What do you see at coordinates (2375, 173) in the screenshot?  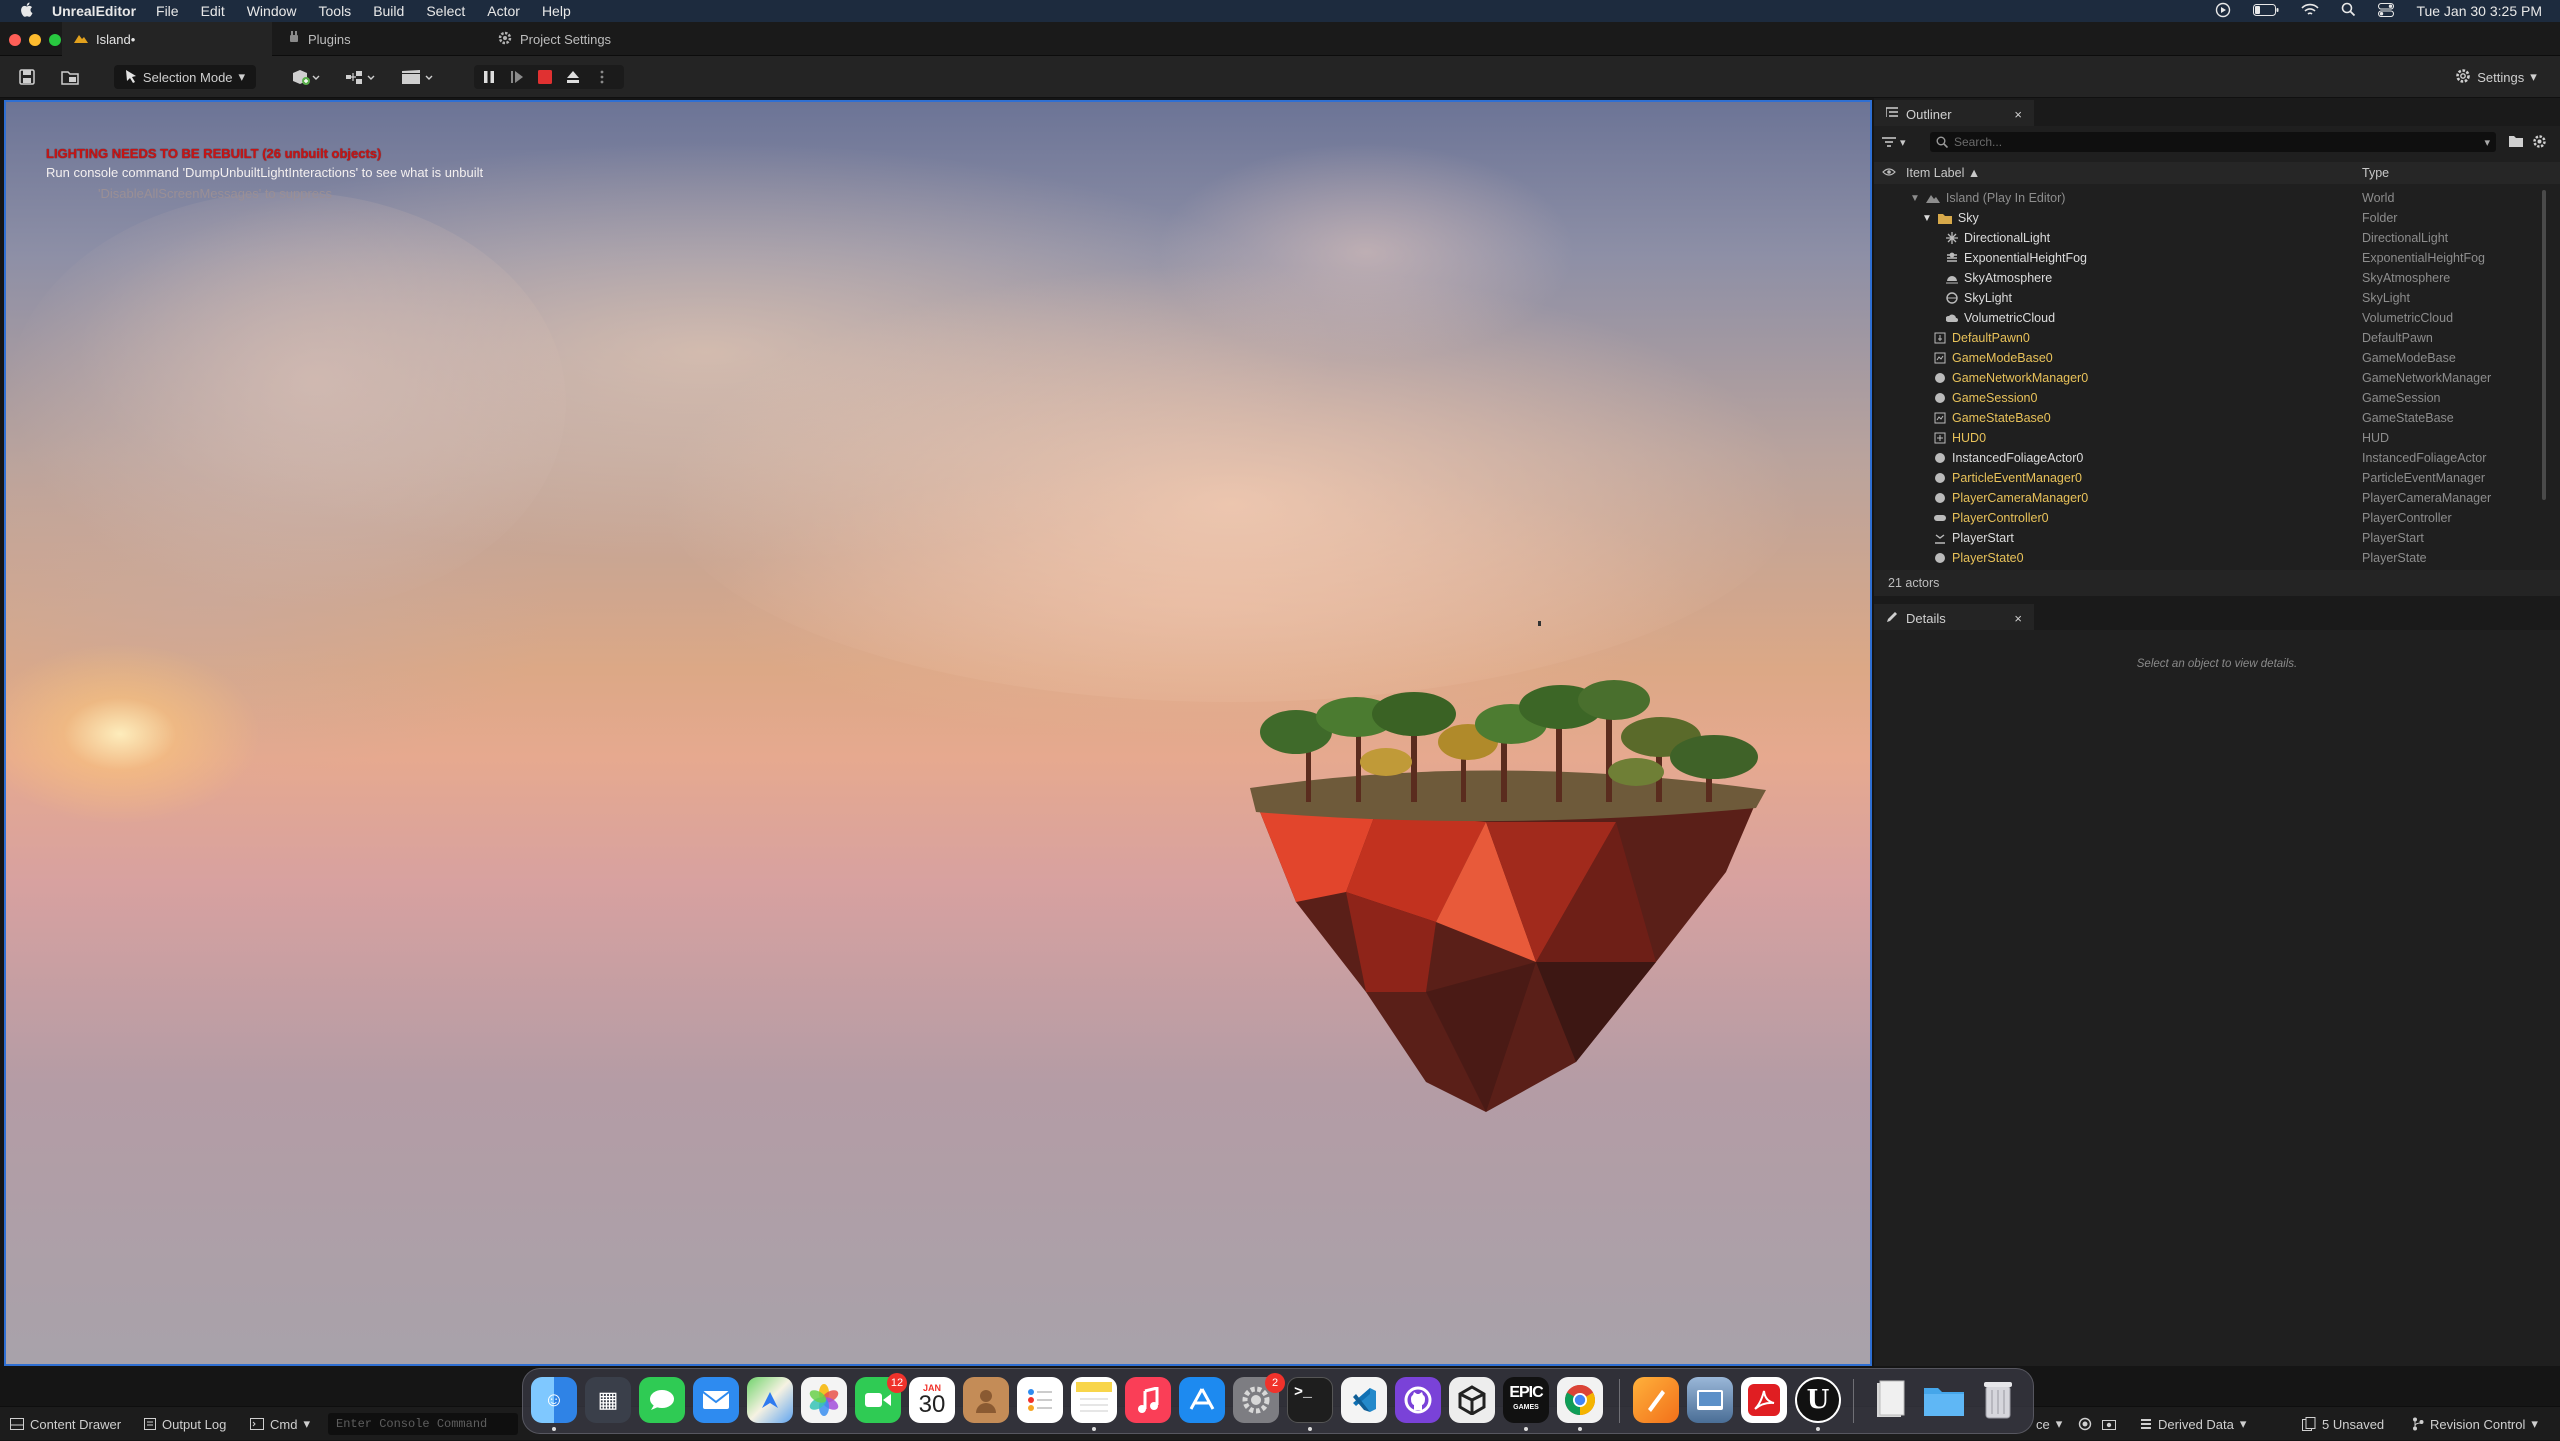 I see `column-type: Type` at bounding box center [2375, 173].